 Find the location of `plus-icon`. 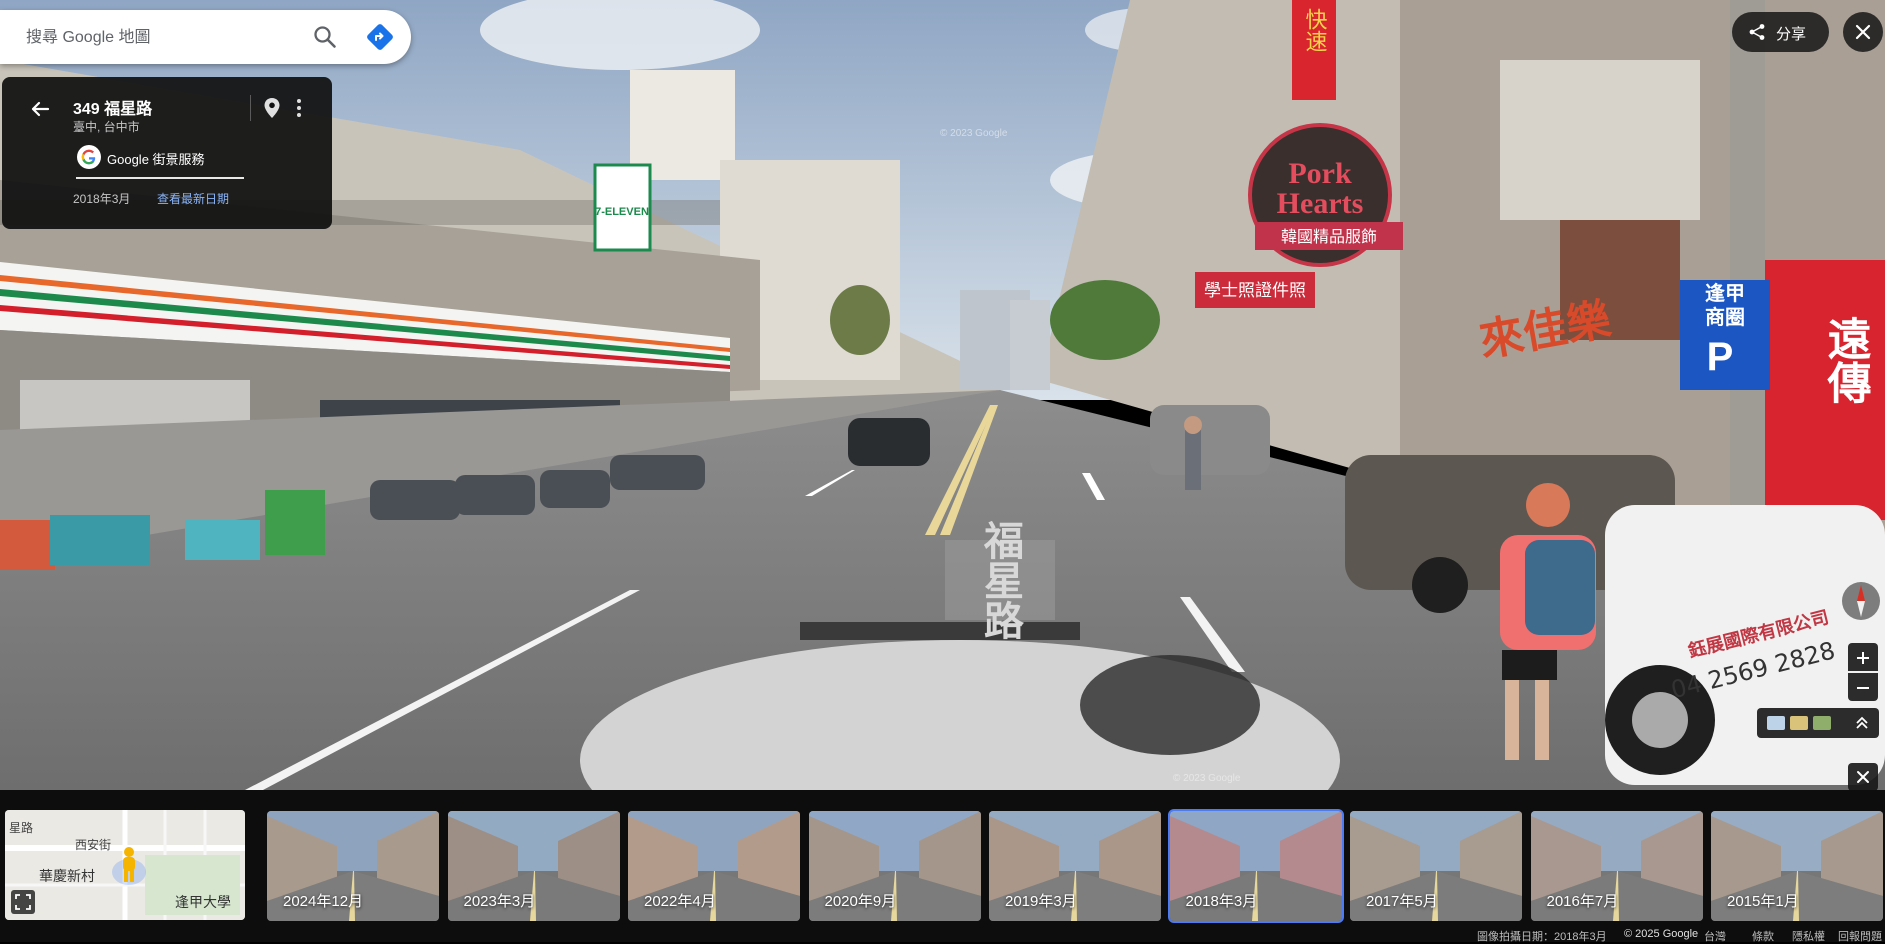

plus-icon is located at coordinates (1863, 658).